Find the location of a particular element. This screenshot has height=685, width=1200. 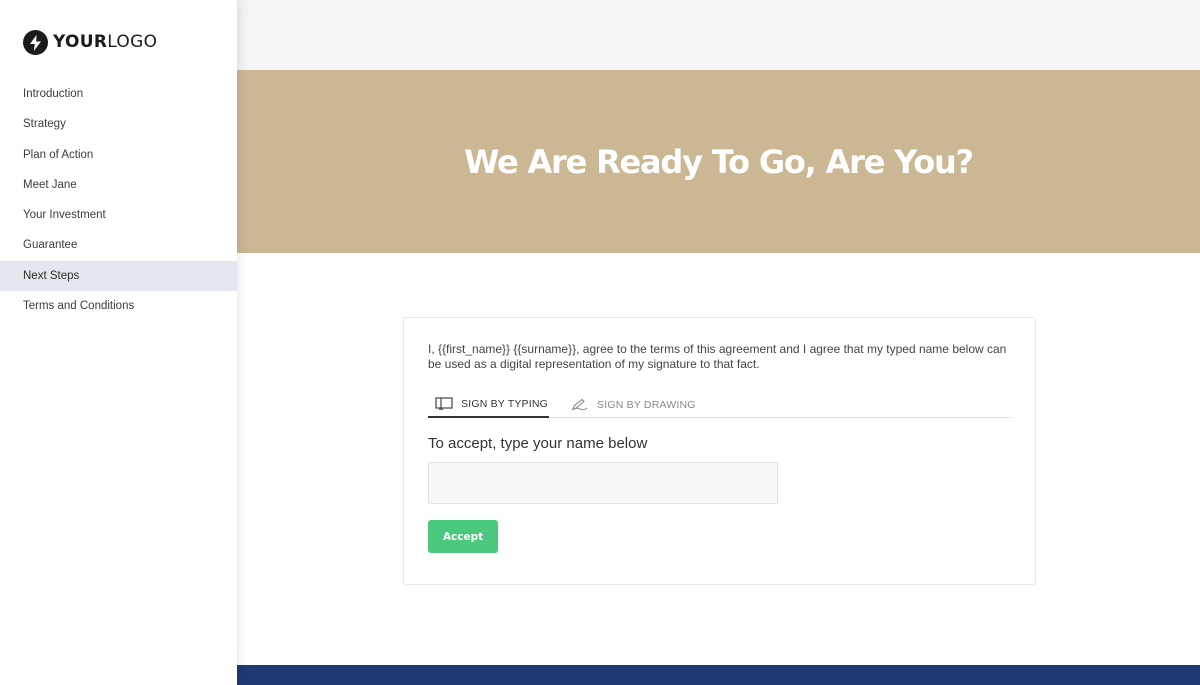

hero-title: We Are Ready To Go, Are You? is located at coordinates (719, 161).